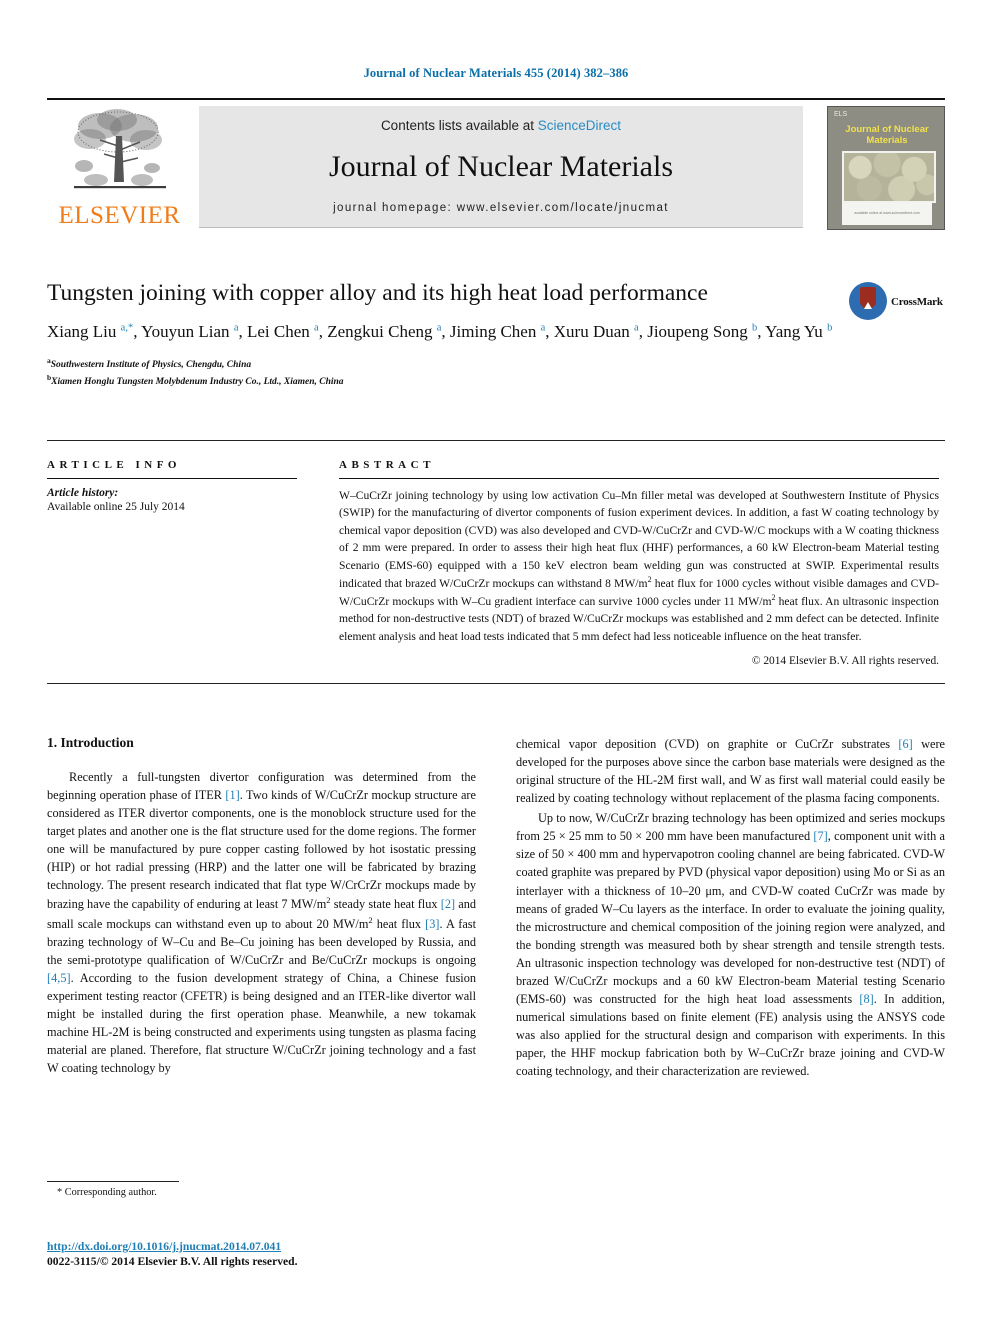  I want to click on section-heading-introduction: 1. Introduction, so click(90, 742).